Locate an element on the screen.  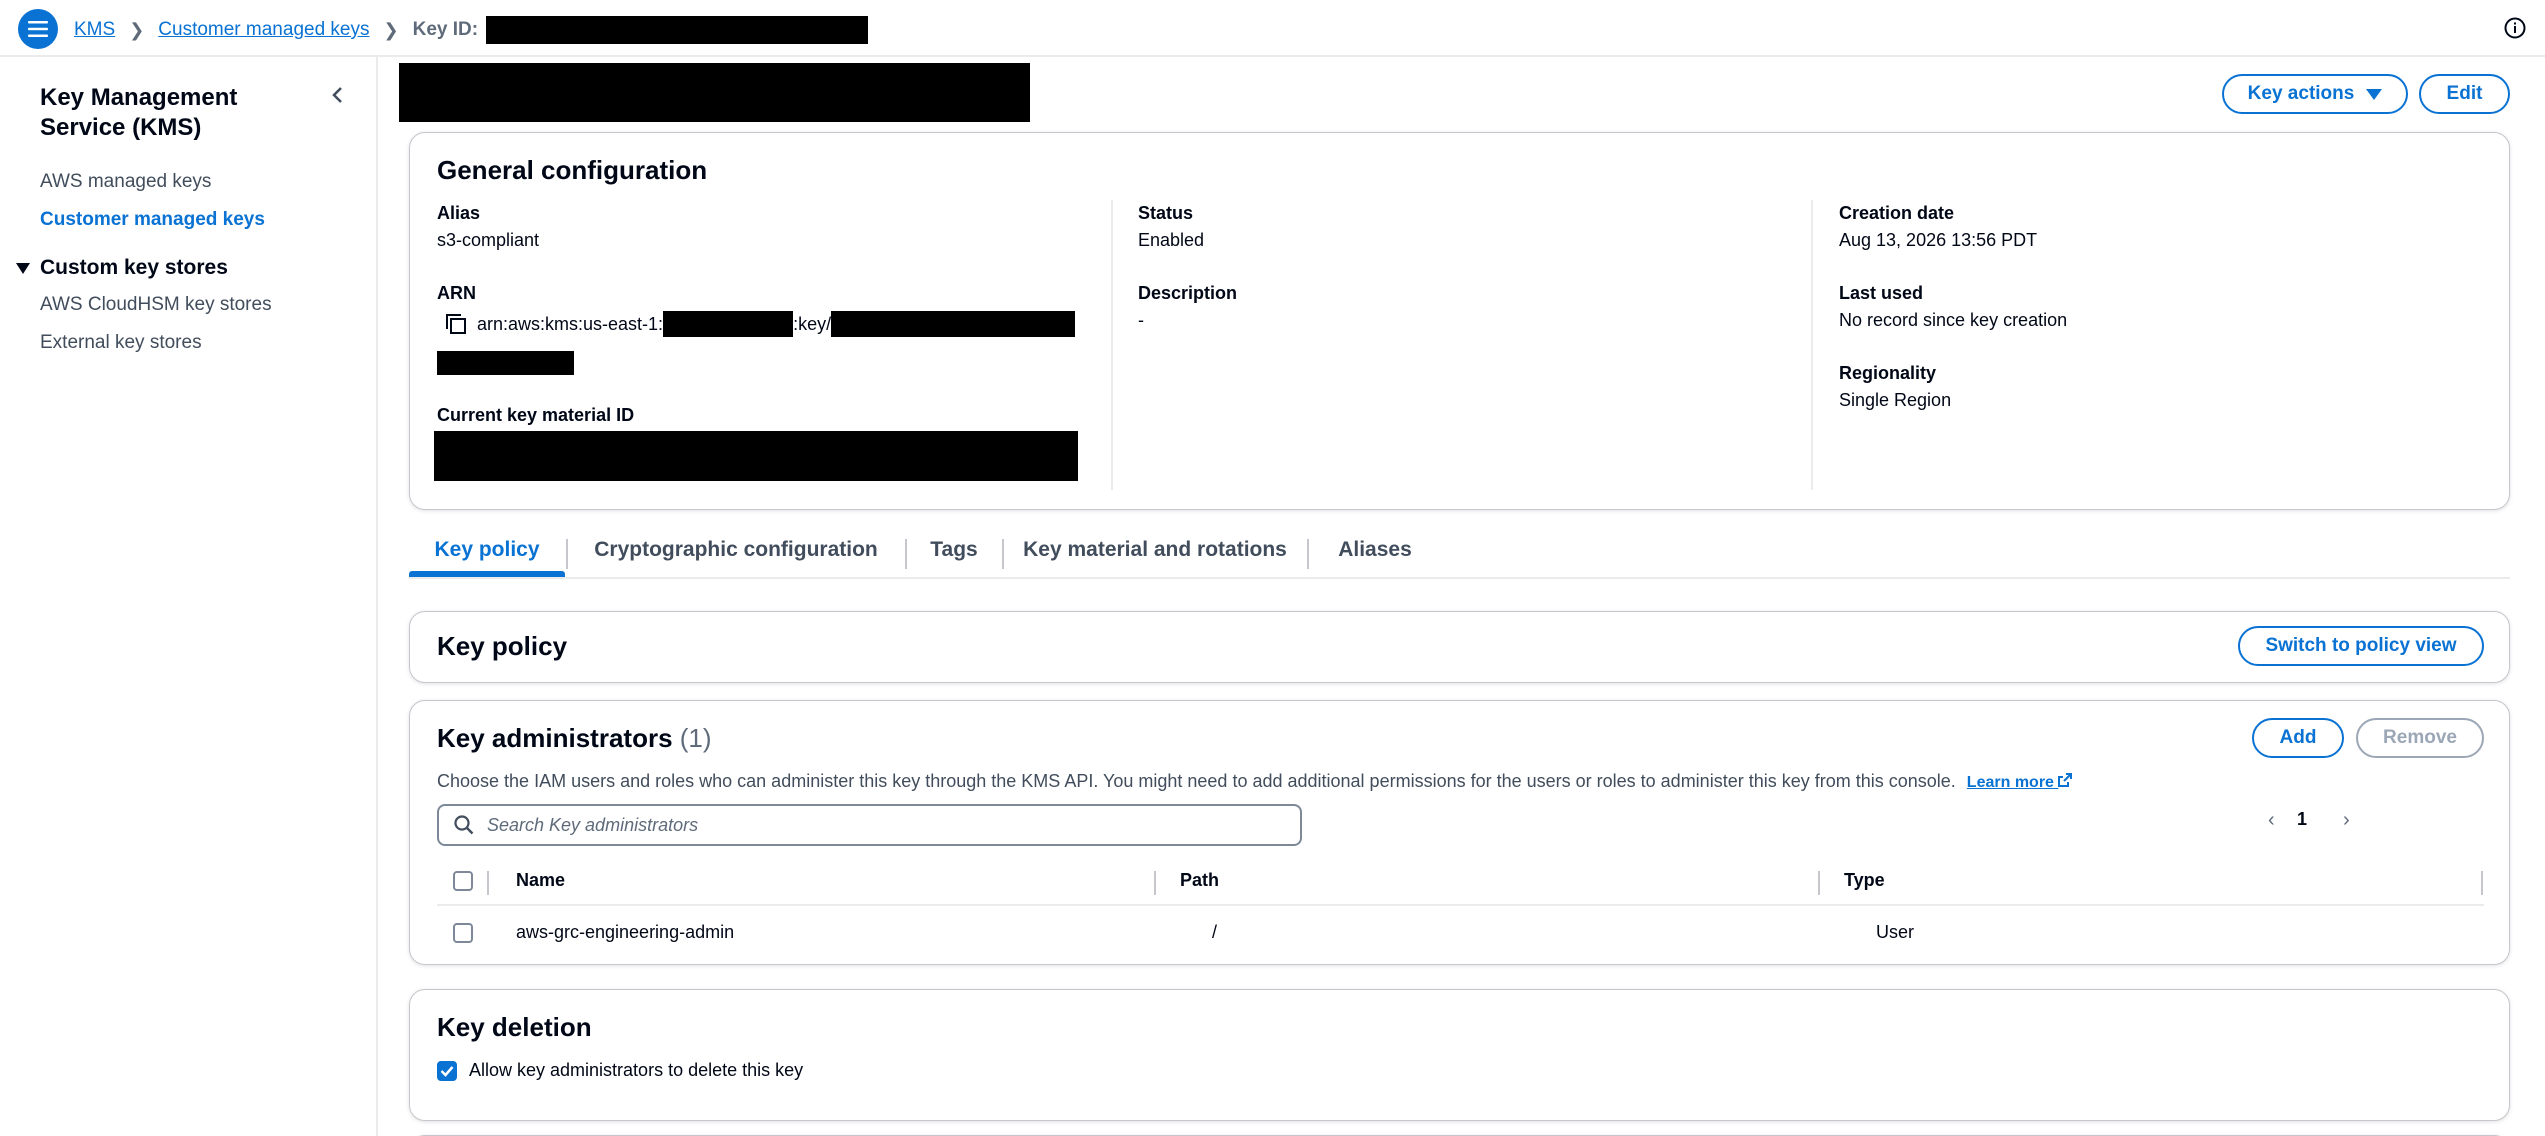
arn-value: arn:aws:kms:us-east-1: :key/ is located at coordinates (756, 324).